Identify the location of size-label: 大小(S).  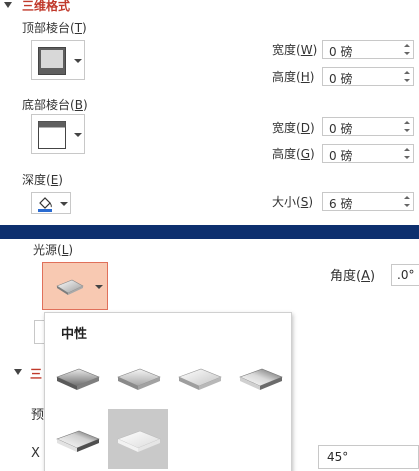
(293, 202).